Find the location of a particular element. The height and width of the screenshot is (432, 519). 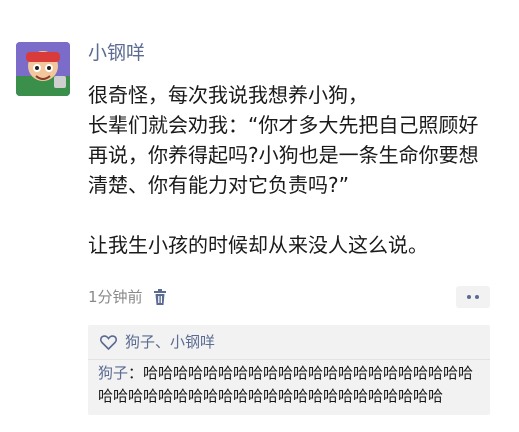

post-meta: 1分钟前 is located at coordinates (127, 297).